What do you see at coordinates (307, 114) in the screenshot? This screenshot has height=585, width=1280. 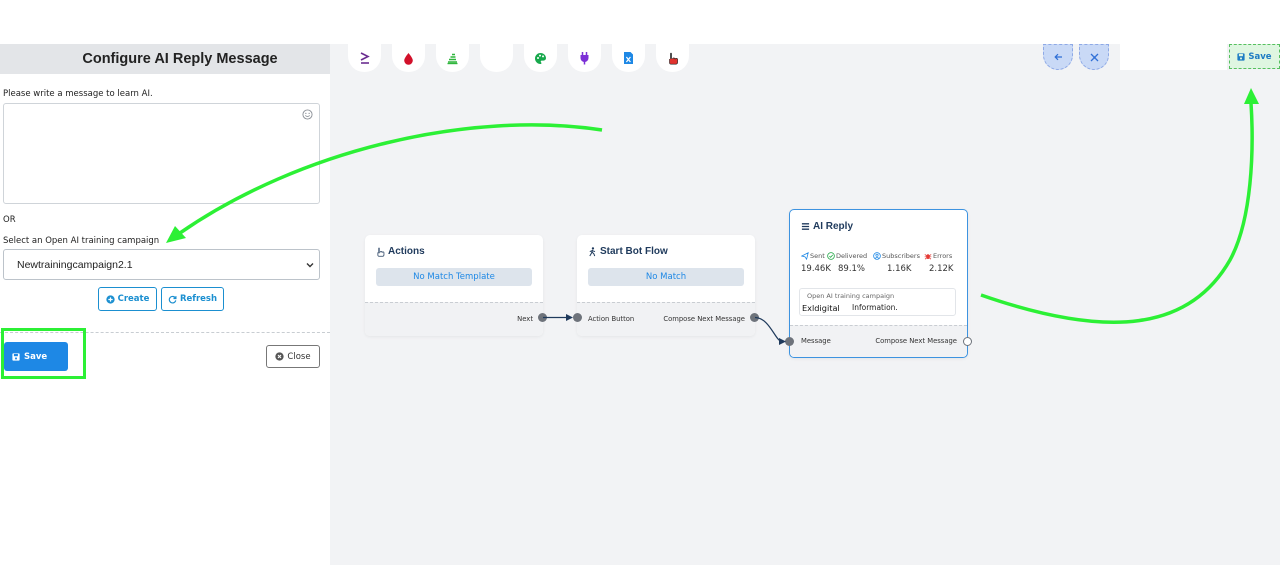 I see `emoji-icon` at bounding box center [307, 114].